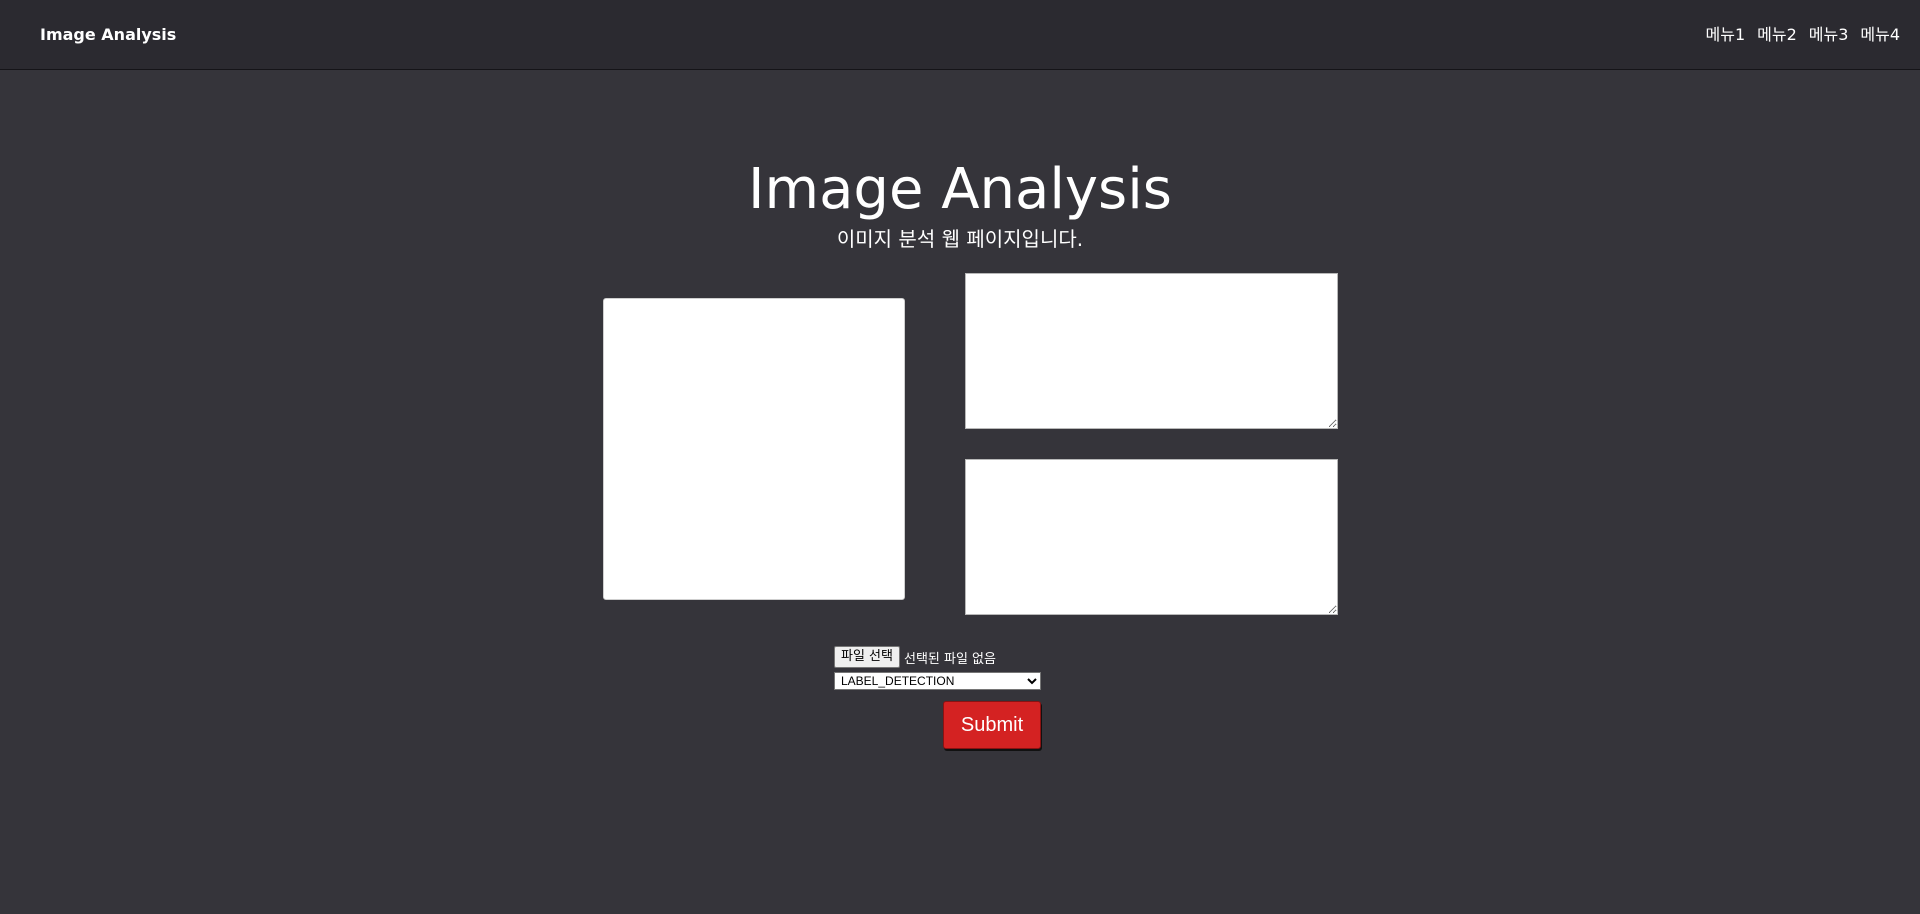 The image size is (1920, 914). Describe the element at coordinates (960, 189) in the screenshot. I see `page-title: Image Analysis` at that location.